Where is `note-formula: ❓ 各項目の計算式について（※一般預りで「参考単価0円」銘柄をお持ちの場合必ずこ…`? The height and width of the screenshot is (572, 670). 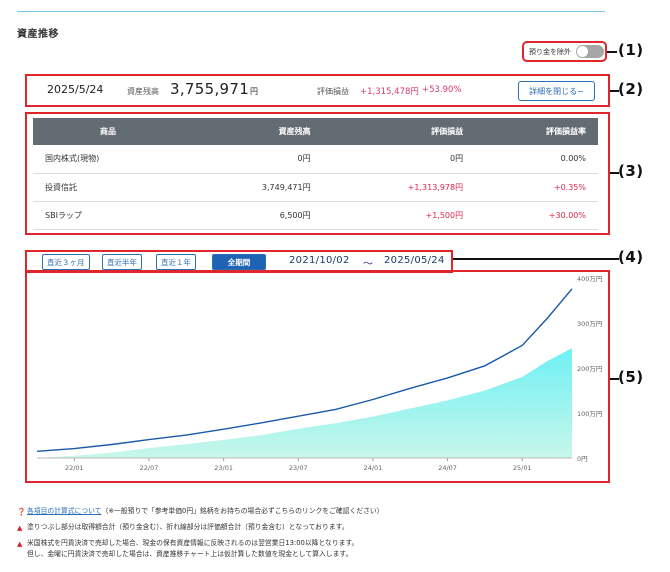 note-formula: ❓ 各項目の計算式について（※一般預りで「参考単価0円」銘柄をお持ちの場合必ずこ… is located at coordinates (200, 511).